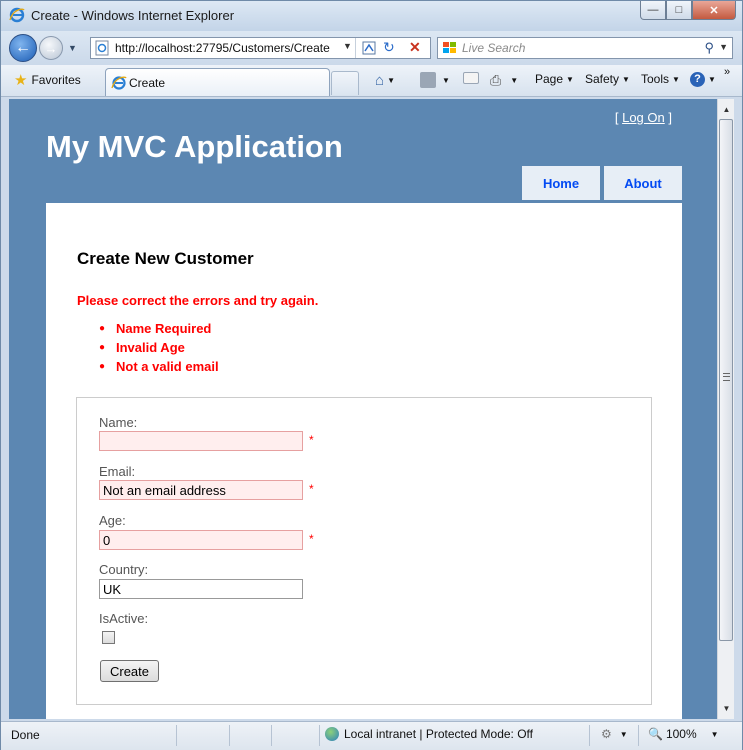 This screenshot has width=743, height=750. What do you see at coordinates (311, 539) in the screenshot?
I see `age-required-marker: *` at bounding box center [311, 539].